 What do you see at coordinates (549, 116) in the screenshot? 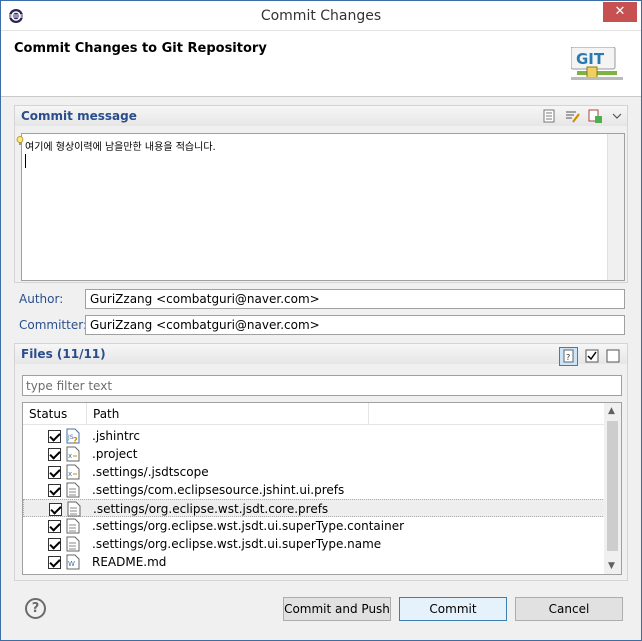
I see `previous-message-icon` at bounding box center [549, 116].